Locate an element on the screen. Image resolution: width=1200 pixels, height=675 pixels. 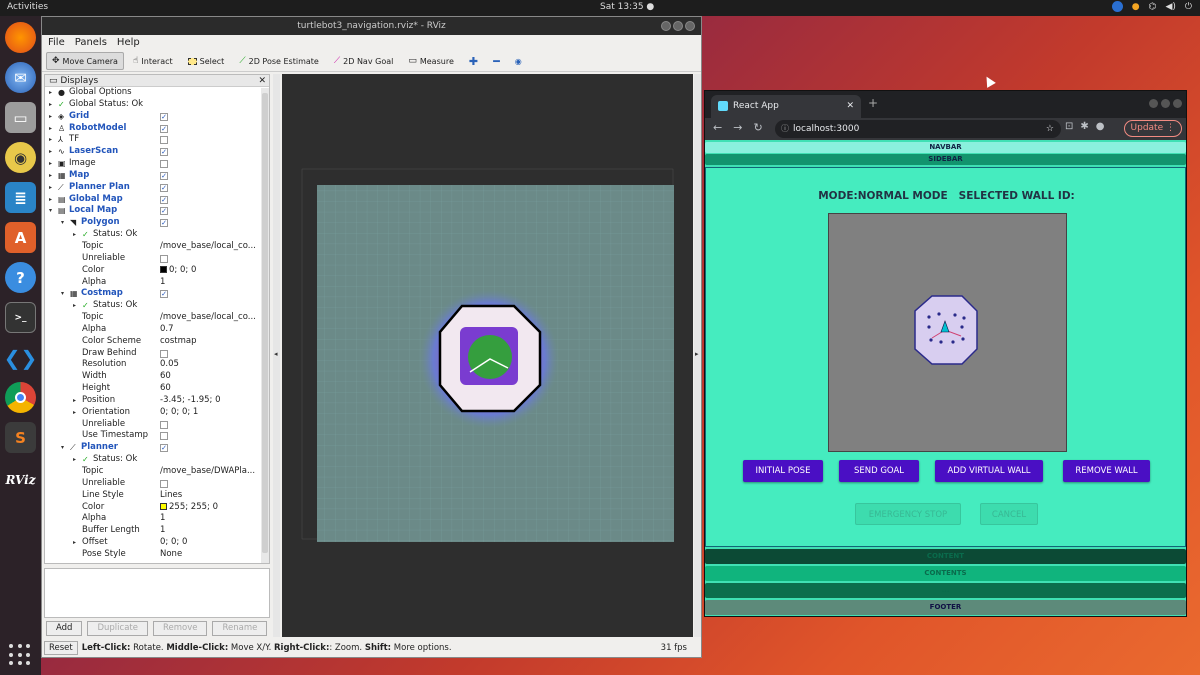
info-icon: ⓘ is located at coordinates (785, 129).